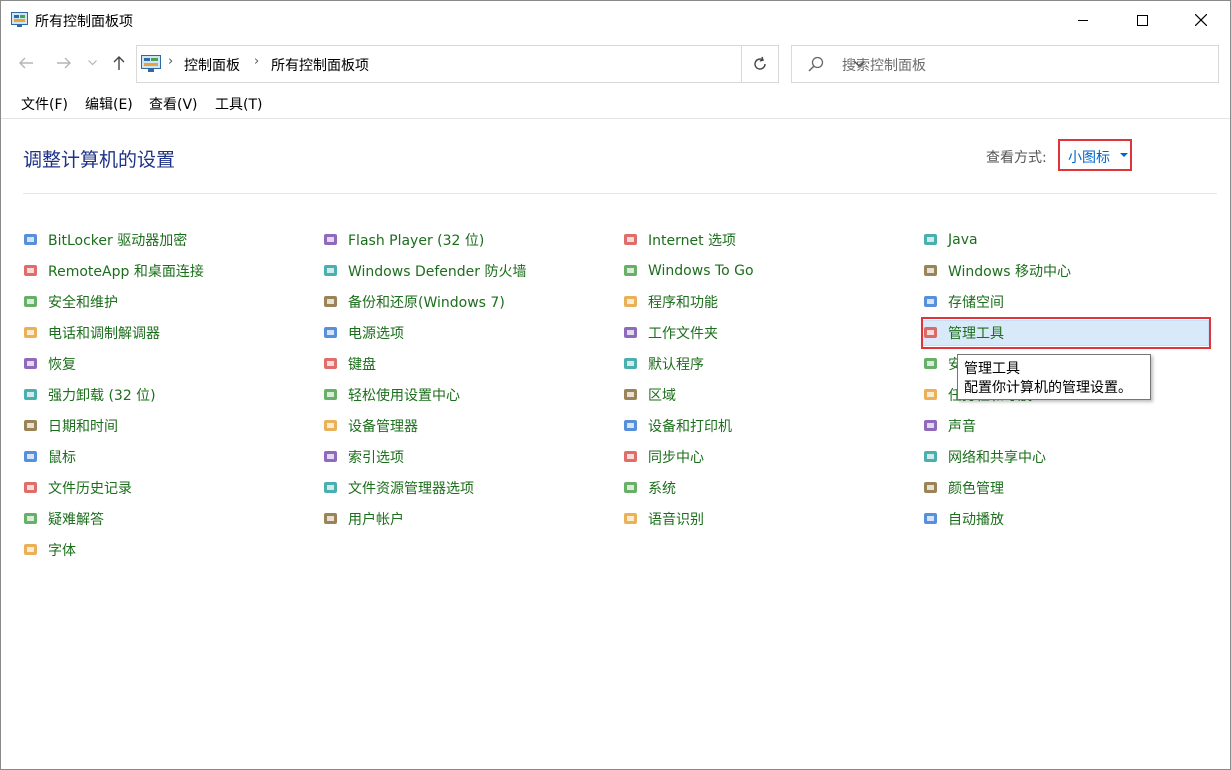  Describe the element at coordinates (212, 65) in the screenshot. I see `breadcrumb-control-panel: 控制面板` at that location.